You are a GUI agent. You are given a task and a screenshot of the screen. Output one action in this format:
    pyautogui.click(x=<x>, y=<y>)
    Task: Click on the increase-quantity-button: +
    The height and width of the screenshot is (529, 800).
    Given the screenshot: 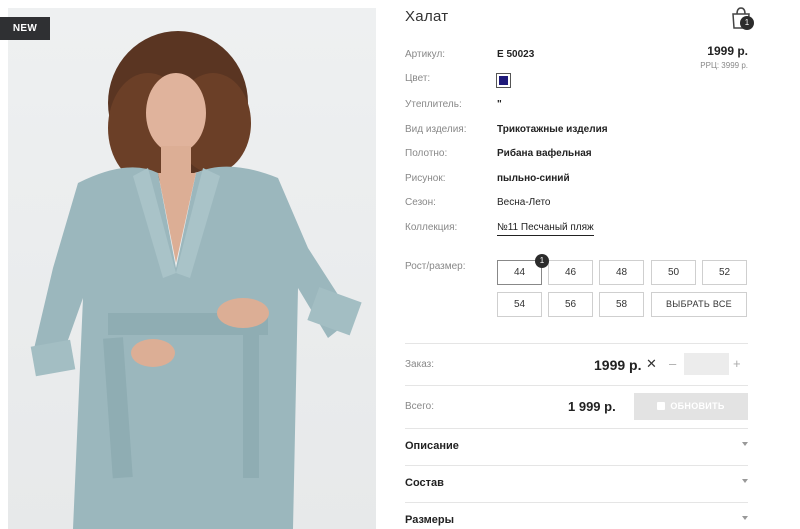 What is the action you would take?
    pyautogui.click(x=737, y=363)
    